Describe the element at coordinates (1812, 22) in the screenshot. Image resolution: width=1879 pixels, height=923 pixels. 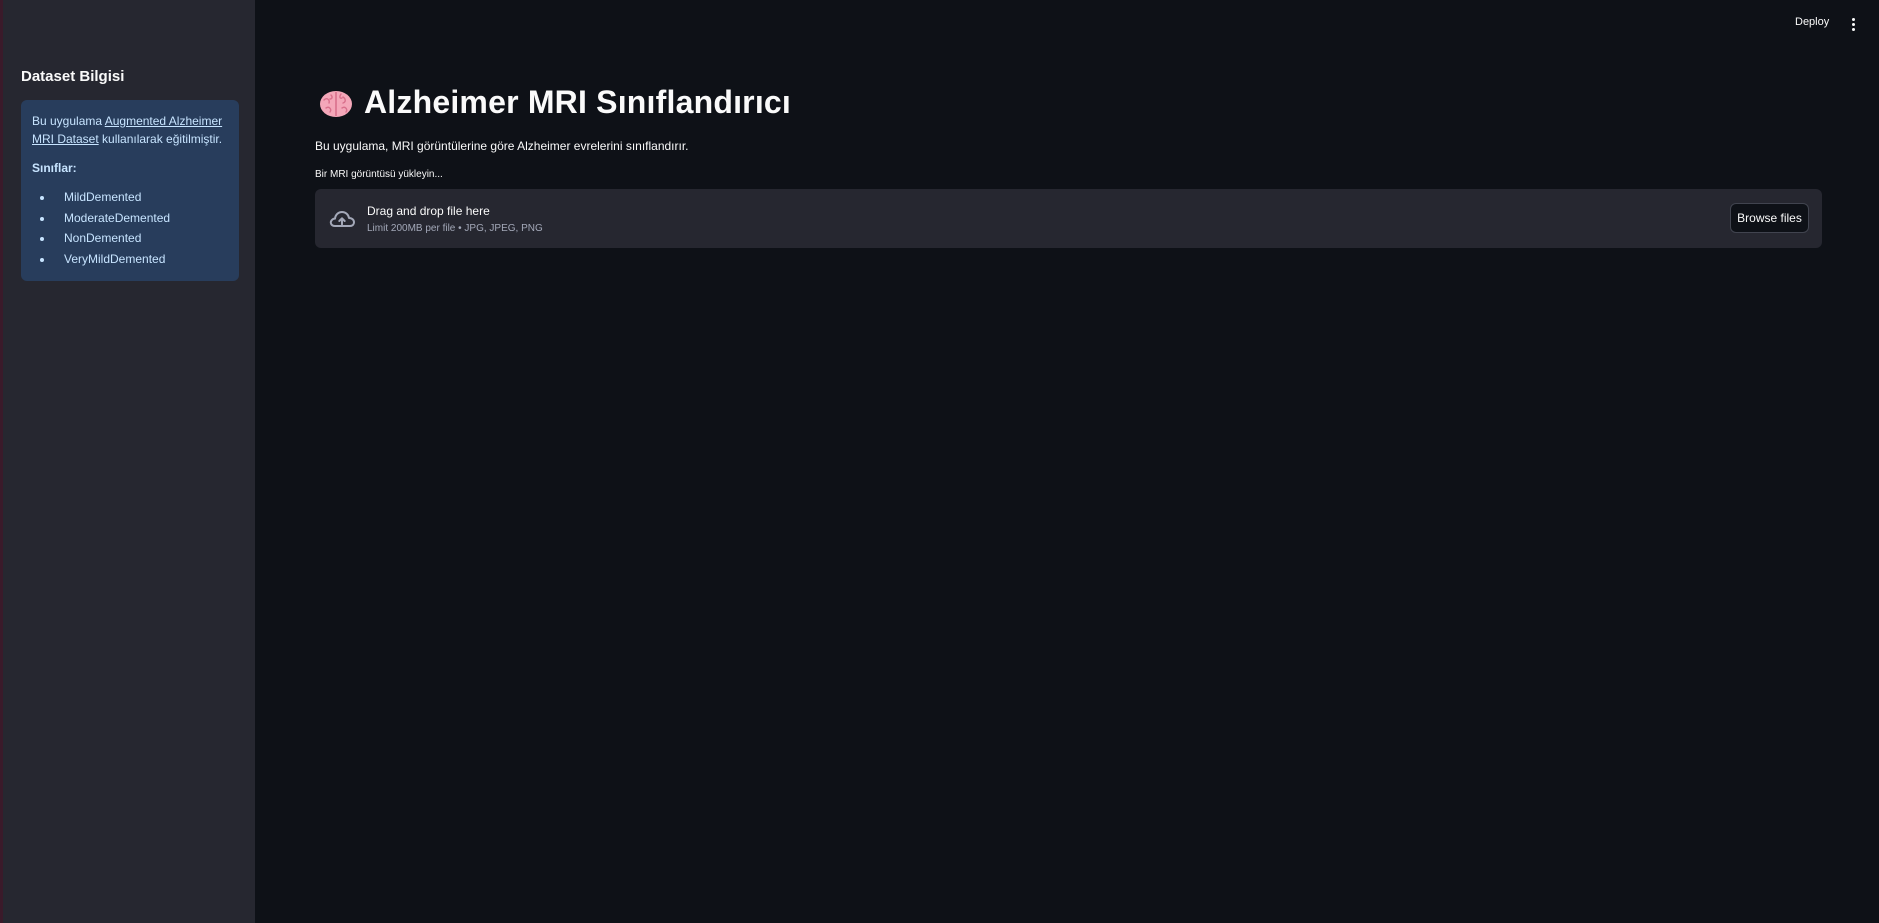
I see `deploy-button: Deploy` at that location.